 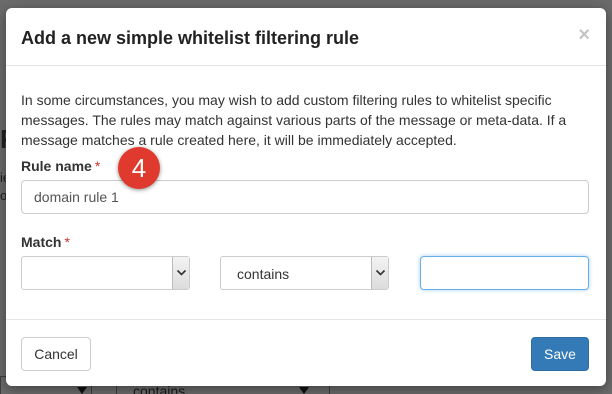 What do you see at coordinates (61, 166) in the screenshot?
I see `rule-name-label: Rule name *` at bounding box center [61, 166].